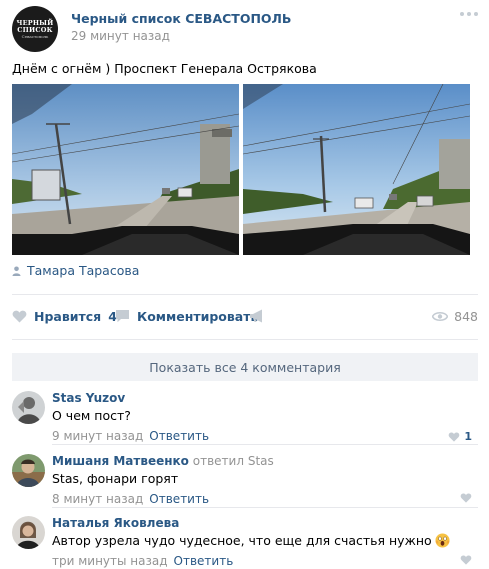  I want to click on photo-author: Тамара Тарасова, so click(75, 270).